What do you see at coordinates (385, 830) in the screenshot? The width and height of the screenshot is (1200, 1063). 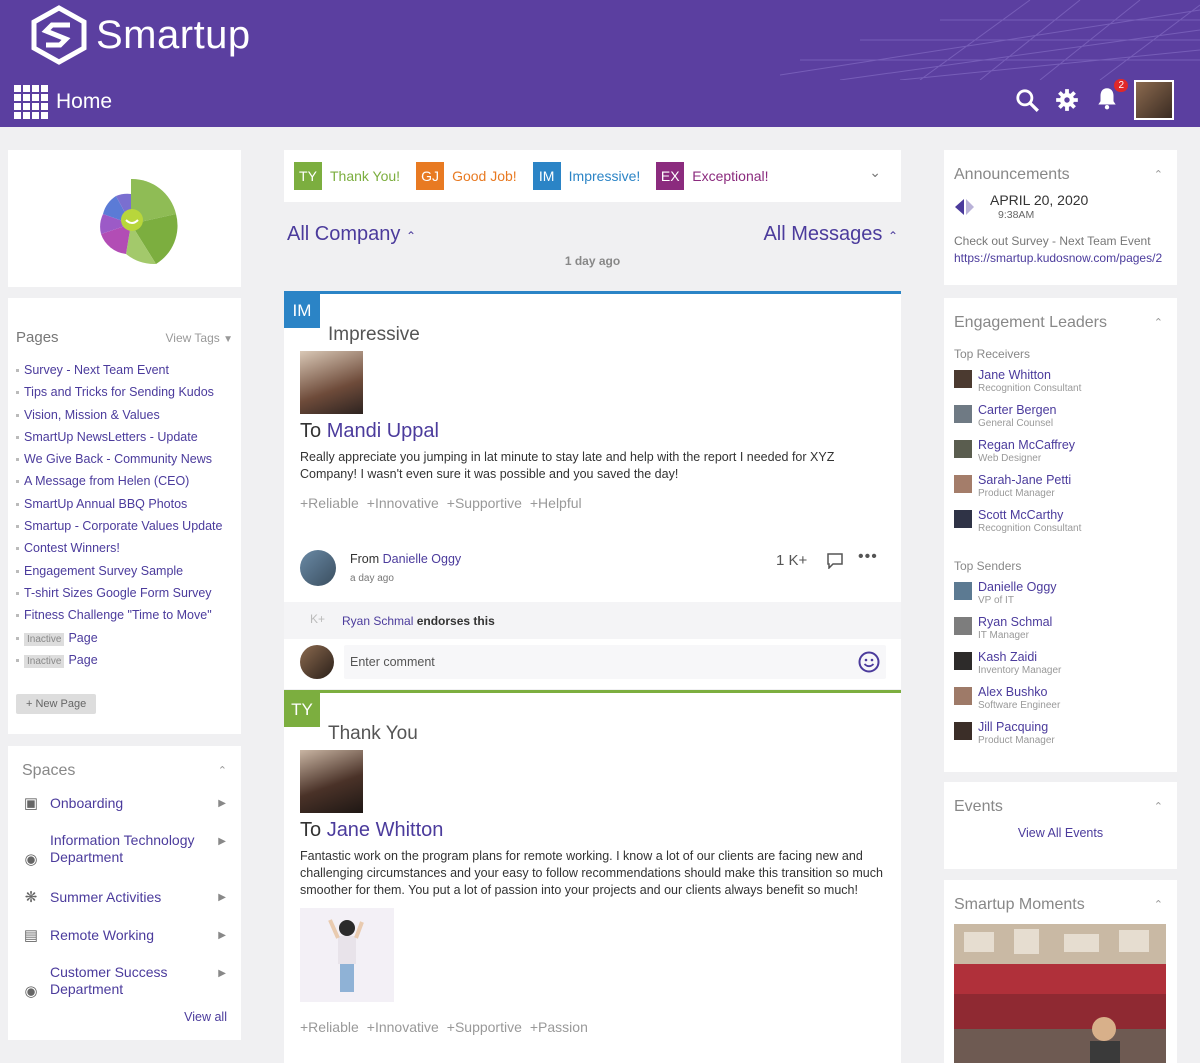 I see `recipient-name-link: Jane Whitton` at bounding box center [385, 830].